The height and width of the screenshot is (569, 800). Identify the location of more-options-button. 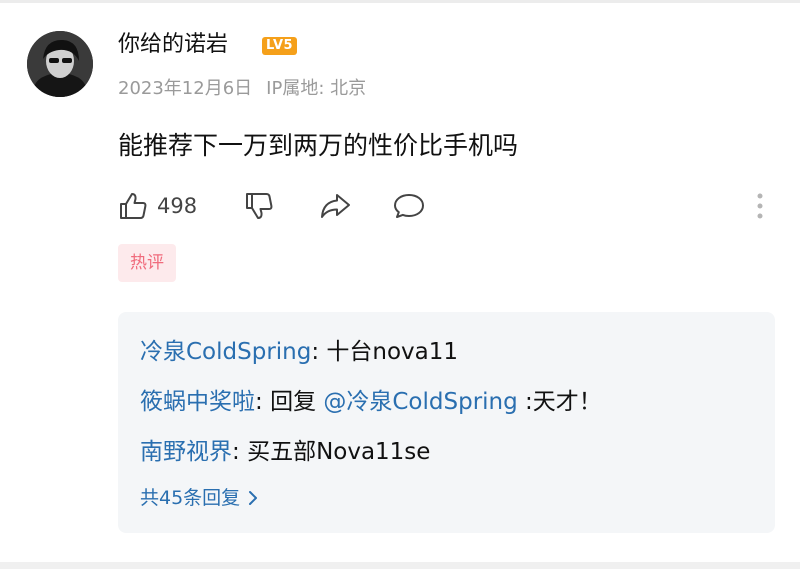
(760, 206).